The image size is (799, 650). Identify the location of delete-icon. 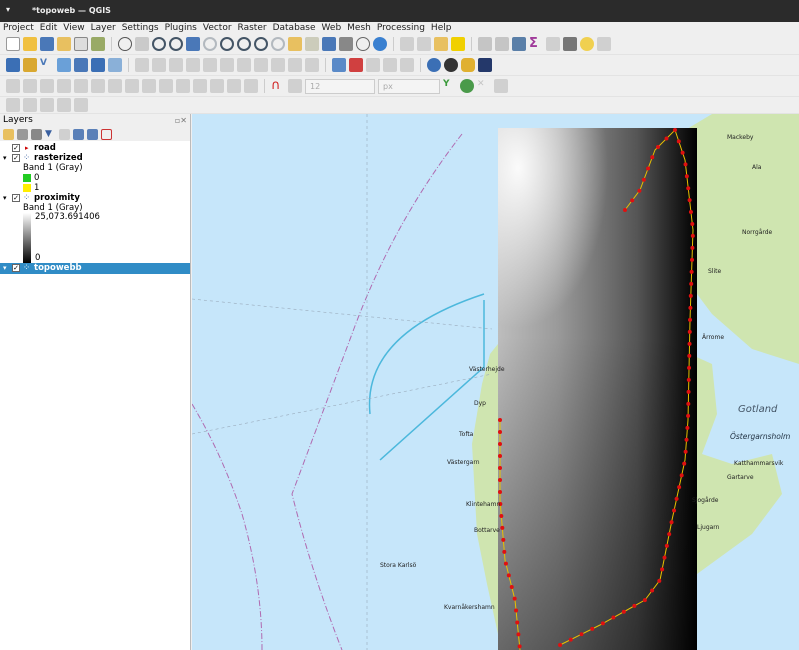
(227, 65).